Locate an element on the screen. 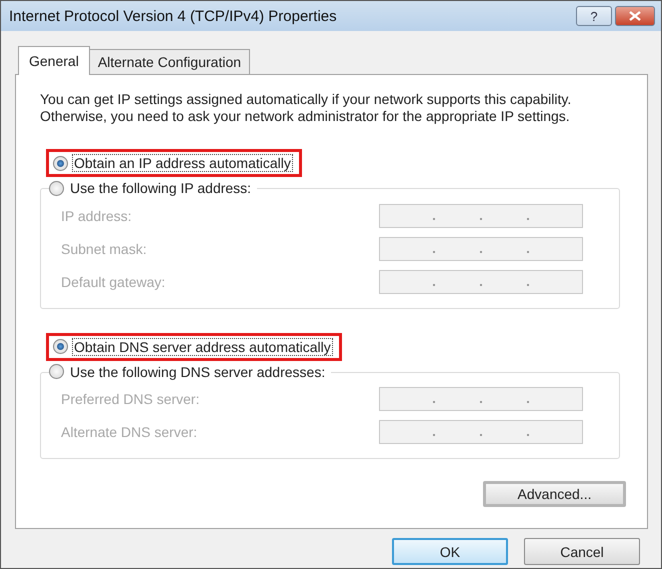 Image resolution: width=662 pixels, height=569 pixels. field-label: Subnet mask: is located at coordinates (104, 248).